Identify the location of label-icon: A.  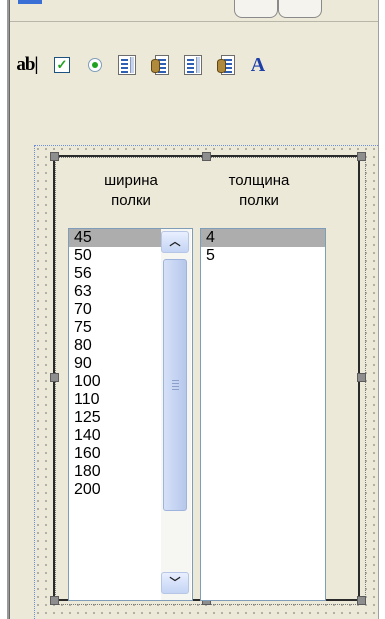
(258, 64).